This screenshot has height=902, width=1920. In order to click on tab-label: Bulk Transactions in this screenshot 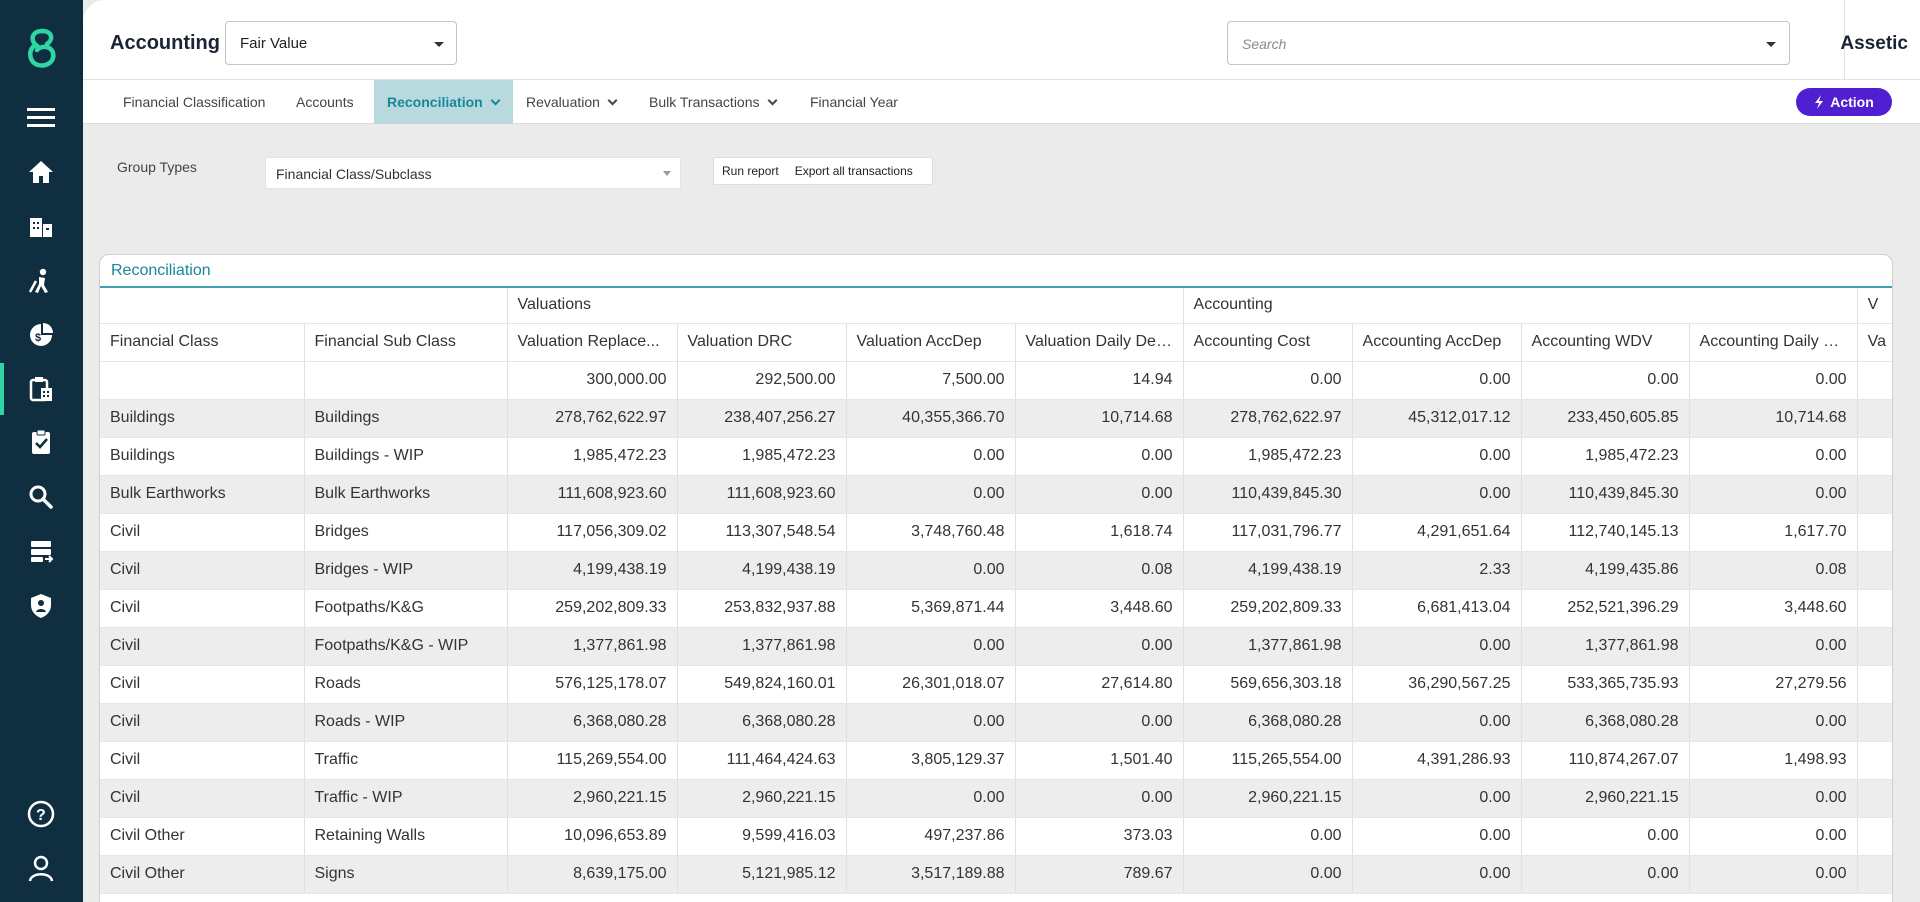, I will do `click(704, 102)`.